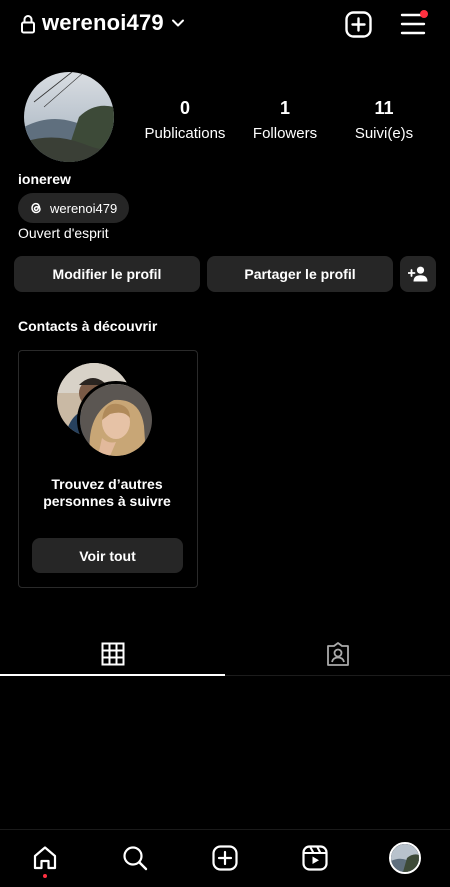 The image size is (450, 887). I want to click on home-notification-dot, so click(45, 876).